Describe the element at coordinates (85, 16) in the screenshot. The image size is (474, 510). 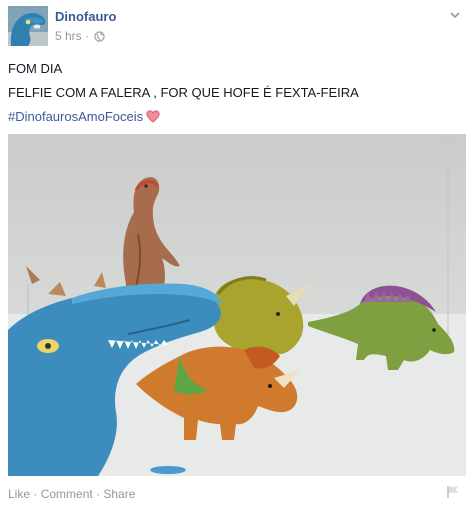
I see `page-name: Dinofauro` at that location.